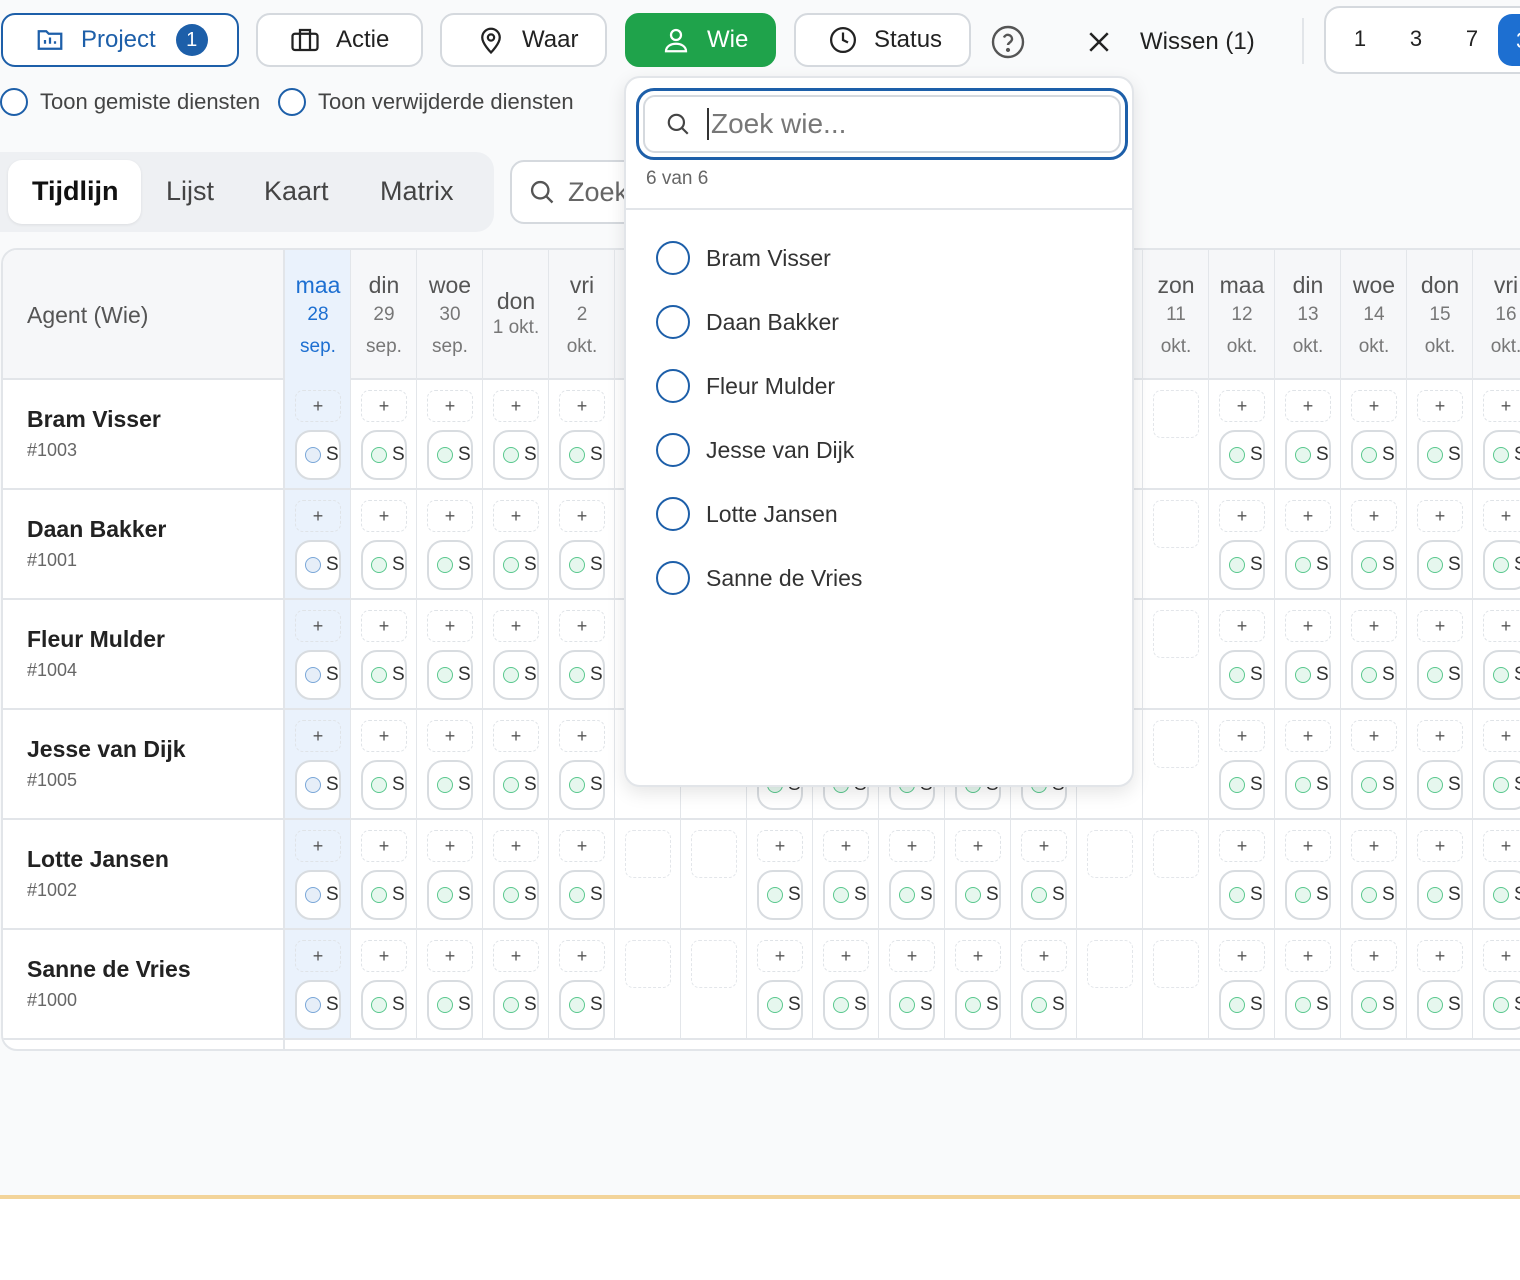  Describe the element at coordinates (417, 191) in the screenshot. I see `tab-matrix: Matrix` at that location.